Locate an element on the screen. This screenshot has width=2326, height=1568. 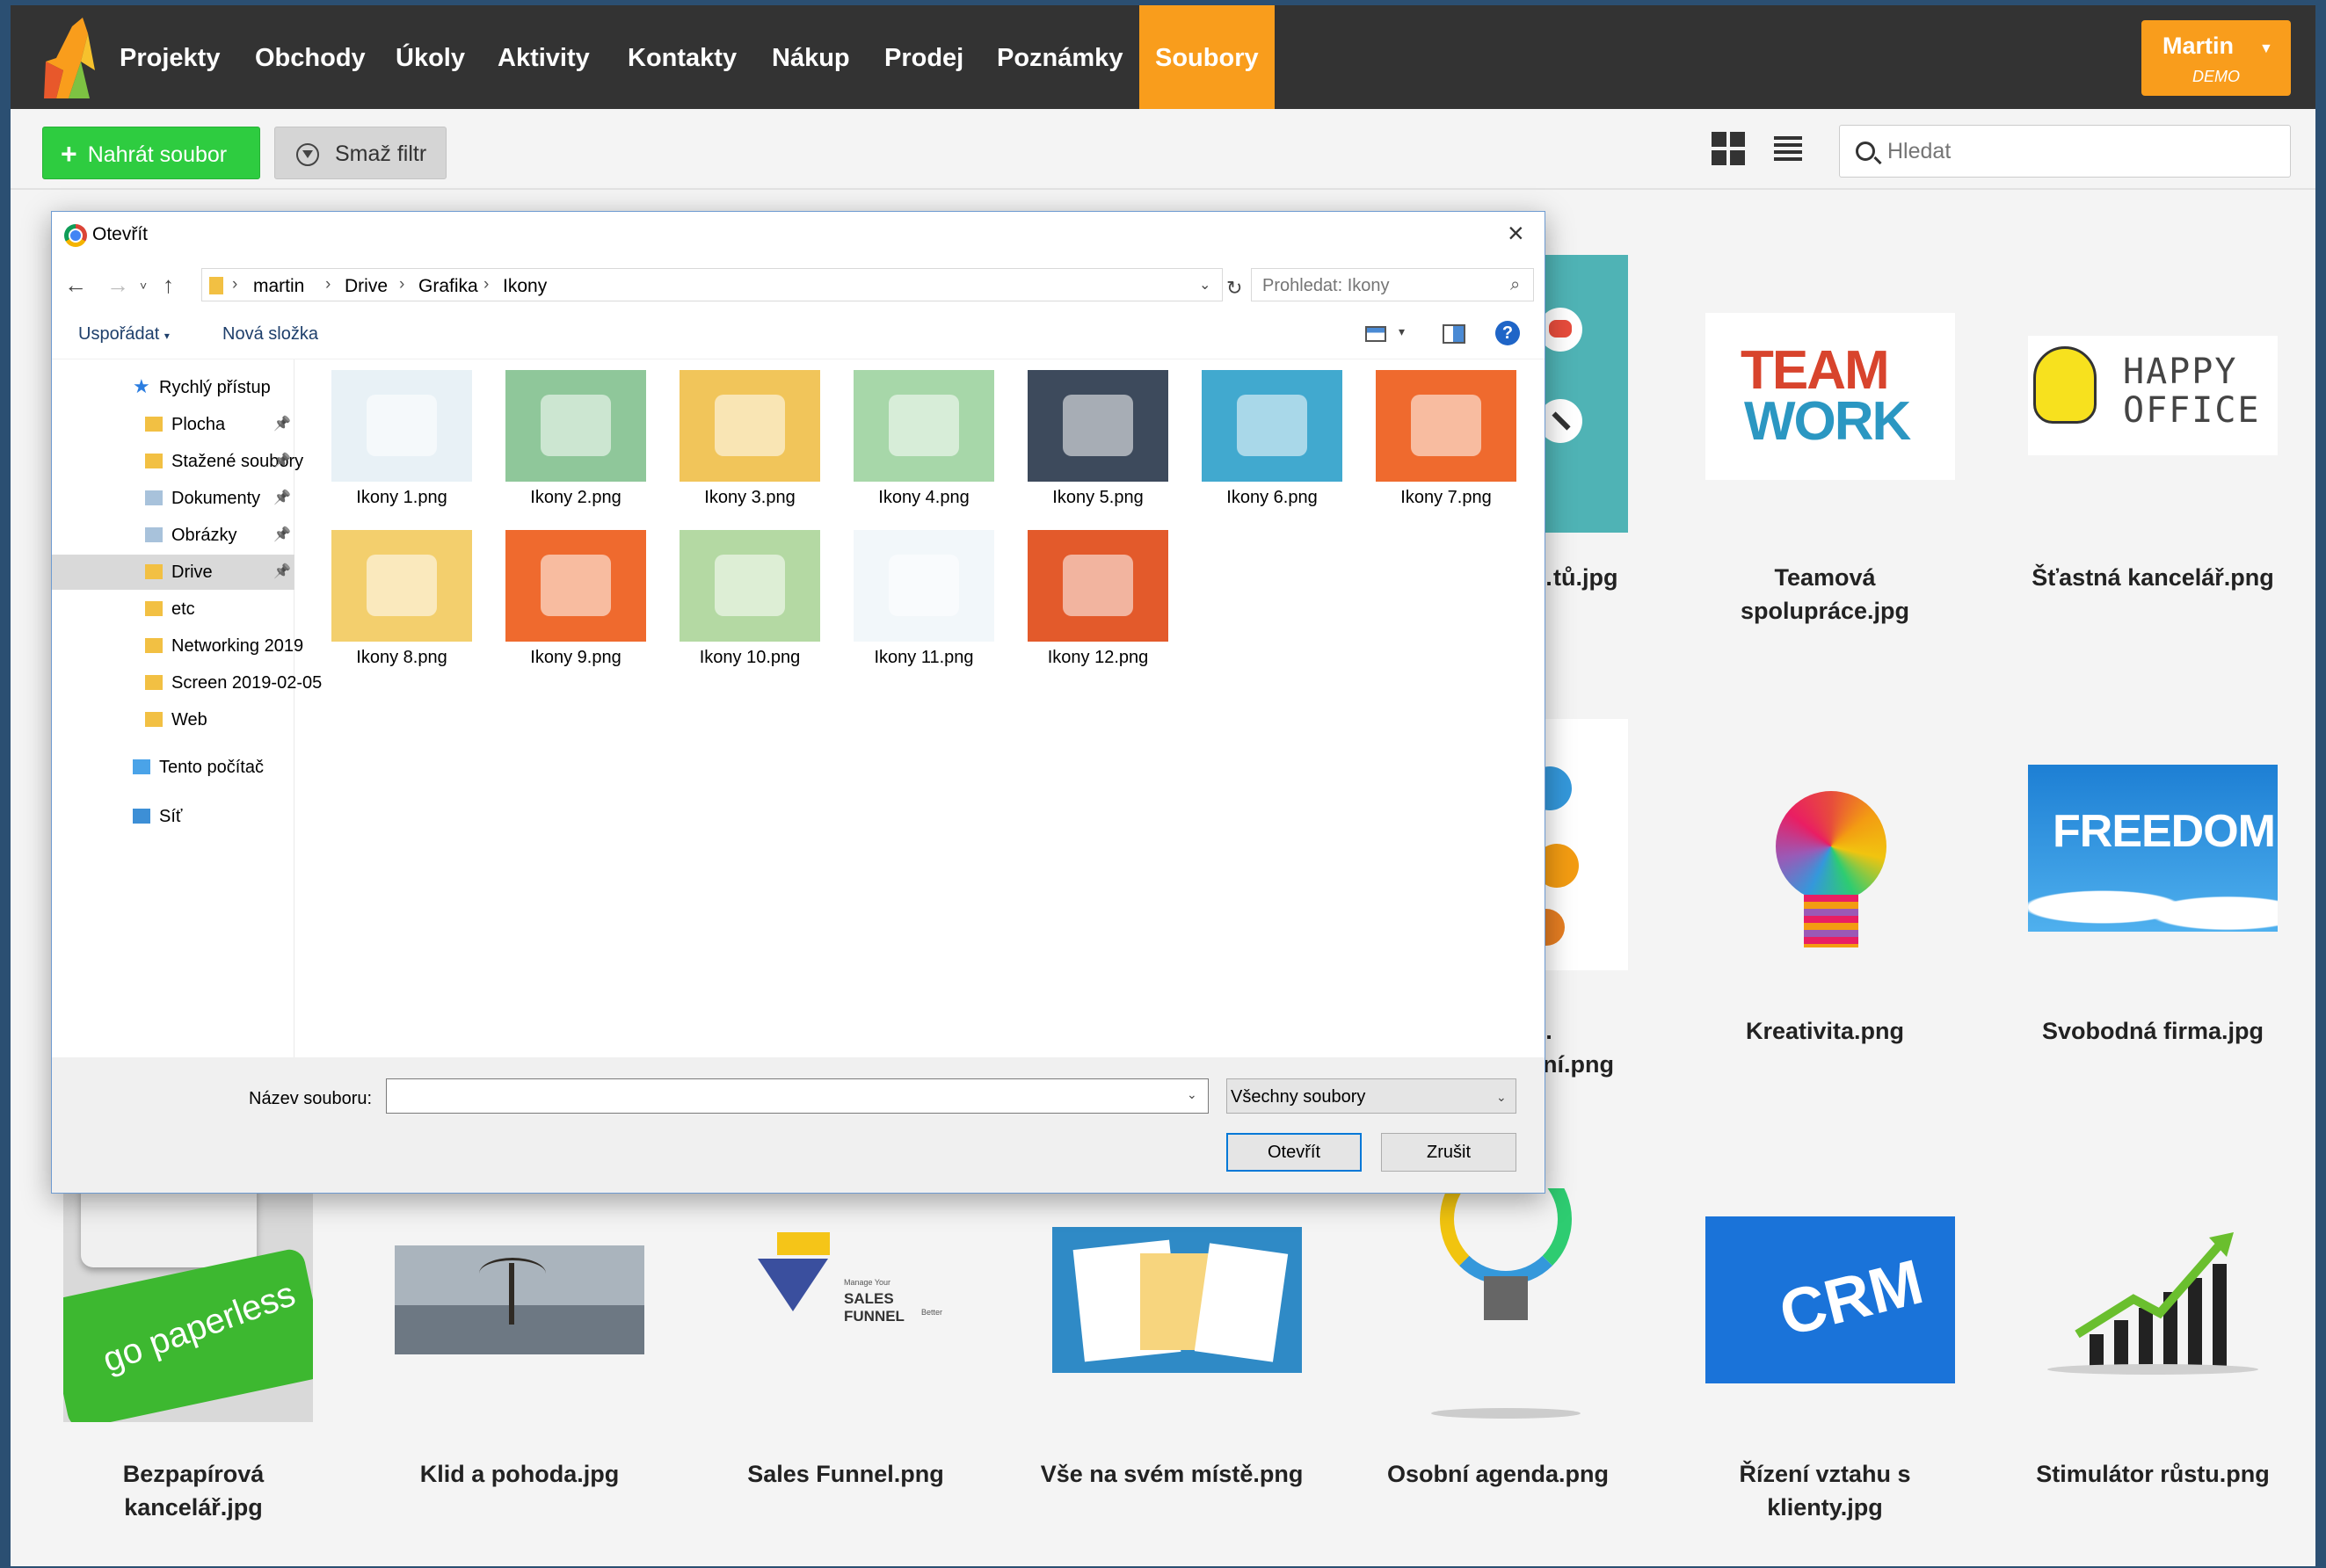
breadcrumb-item: martin is located at coordinates (278, 286).